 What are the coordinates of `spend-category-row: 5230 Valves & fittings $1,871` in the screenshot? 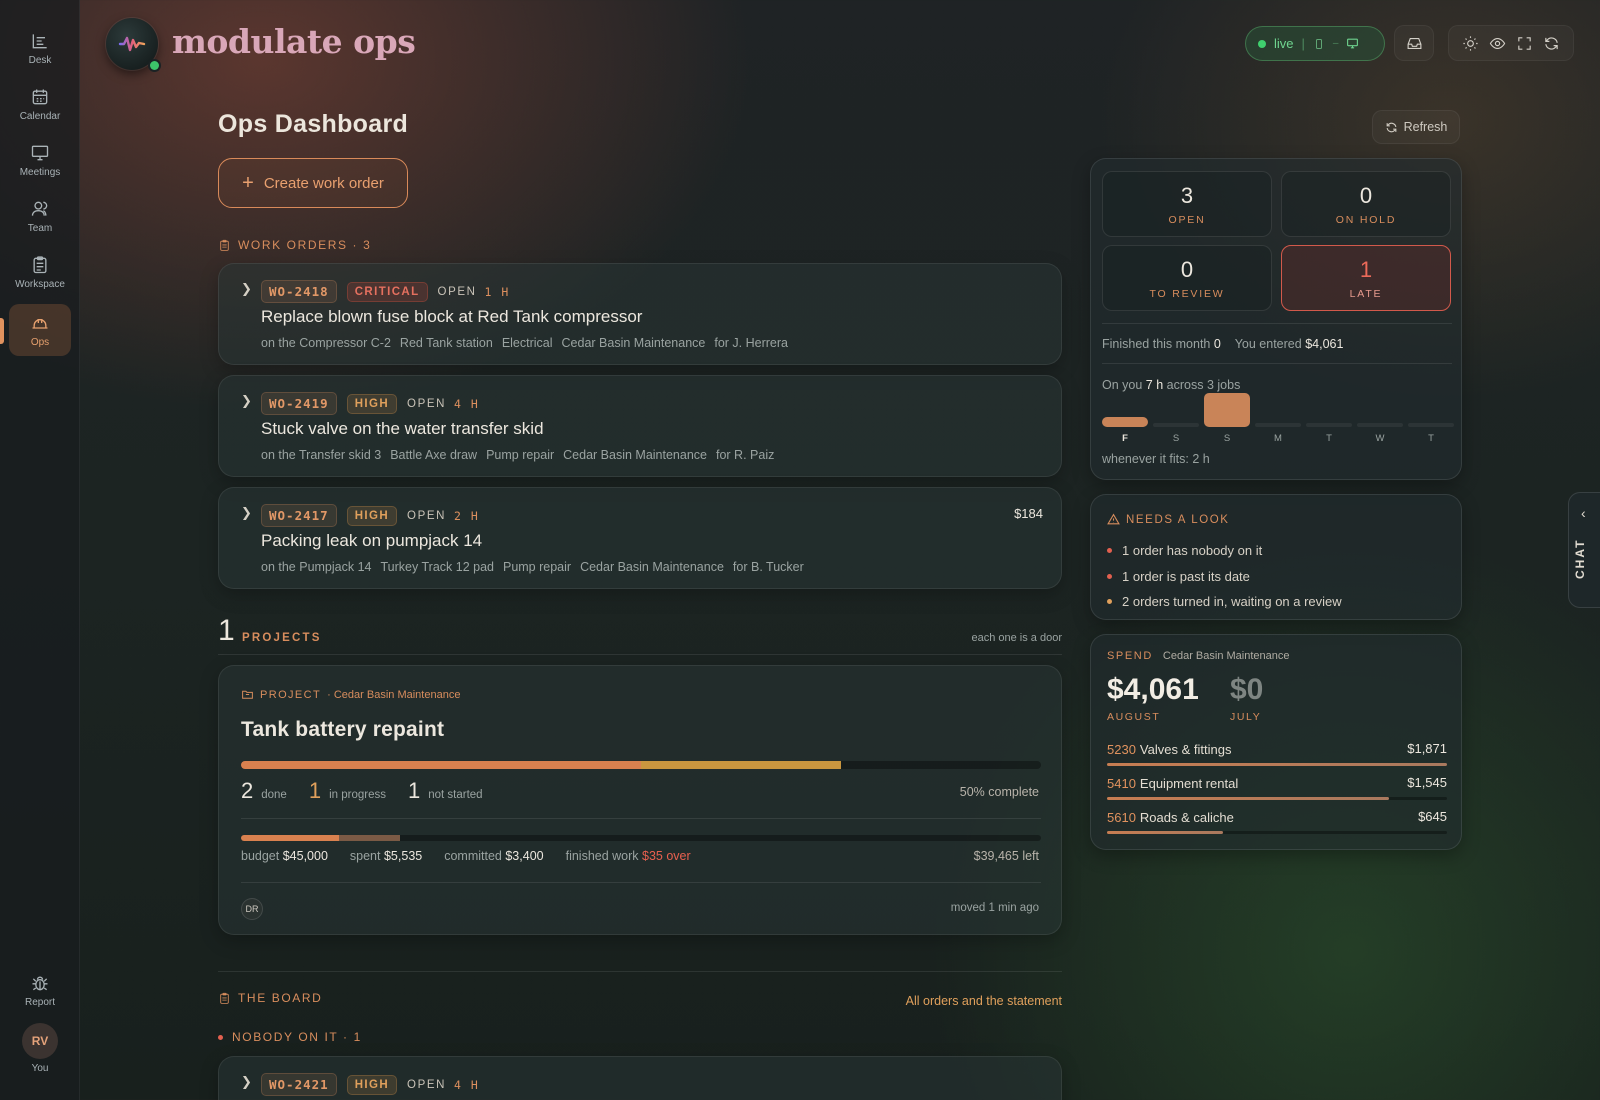 It's located at (1277, 756).